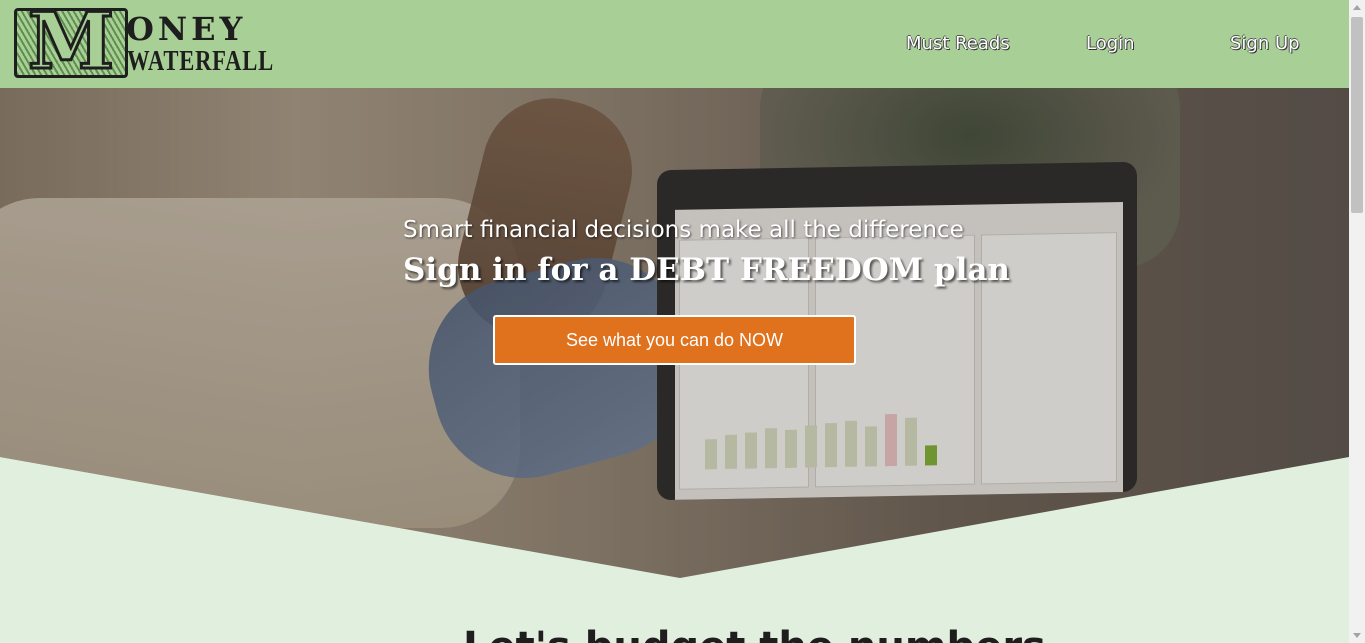  Describe the element at coordinates (958, 43) in the screenshot. I see `nav-must-reads: Must Reads` at that location.